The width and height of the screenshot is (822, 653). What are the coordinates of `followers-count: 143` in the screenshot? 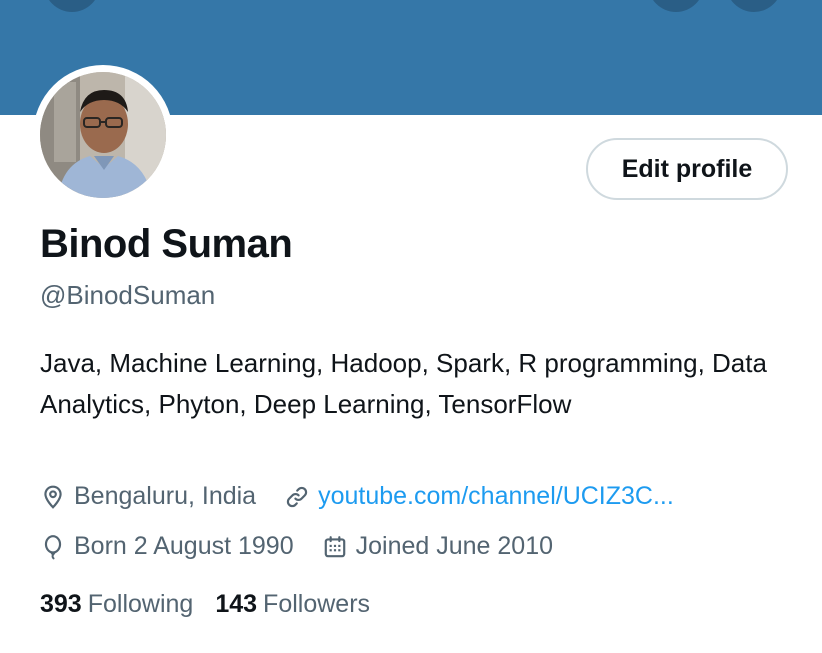 It's located at (236, 604).